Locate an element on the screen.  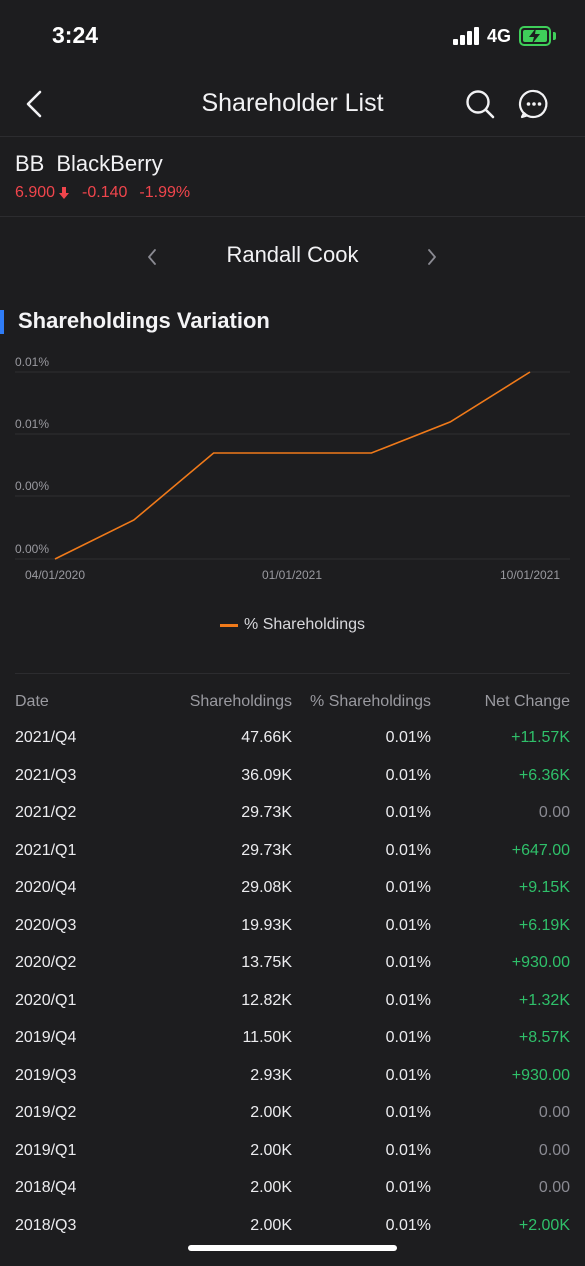
row-shareholdings: 47.66K is located at coordinates (266, 737).